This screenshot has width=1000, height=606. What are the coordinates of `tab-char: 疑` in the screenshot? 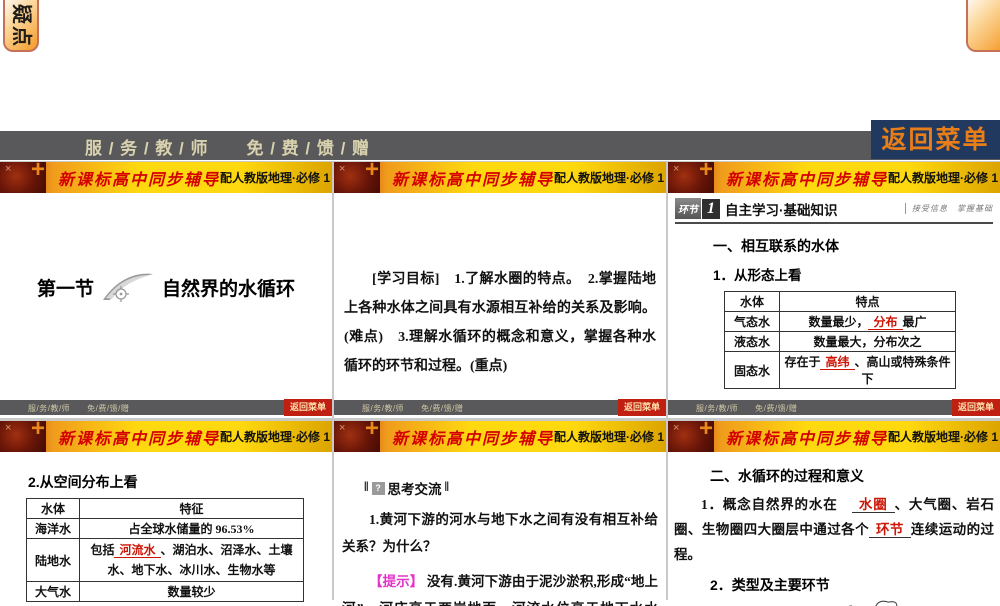 It's located at (21, 14).